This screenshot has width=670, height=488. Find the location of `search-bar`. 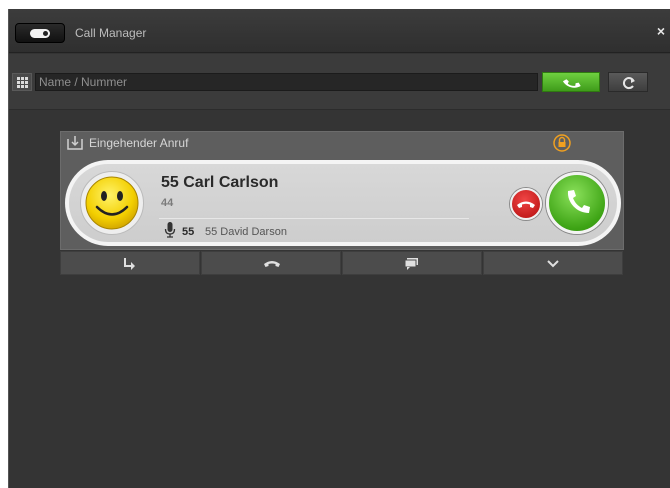

search-bar is located at coordinates (339, 82).